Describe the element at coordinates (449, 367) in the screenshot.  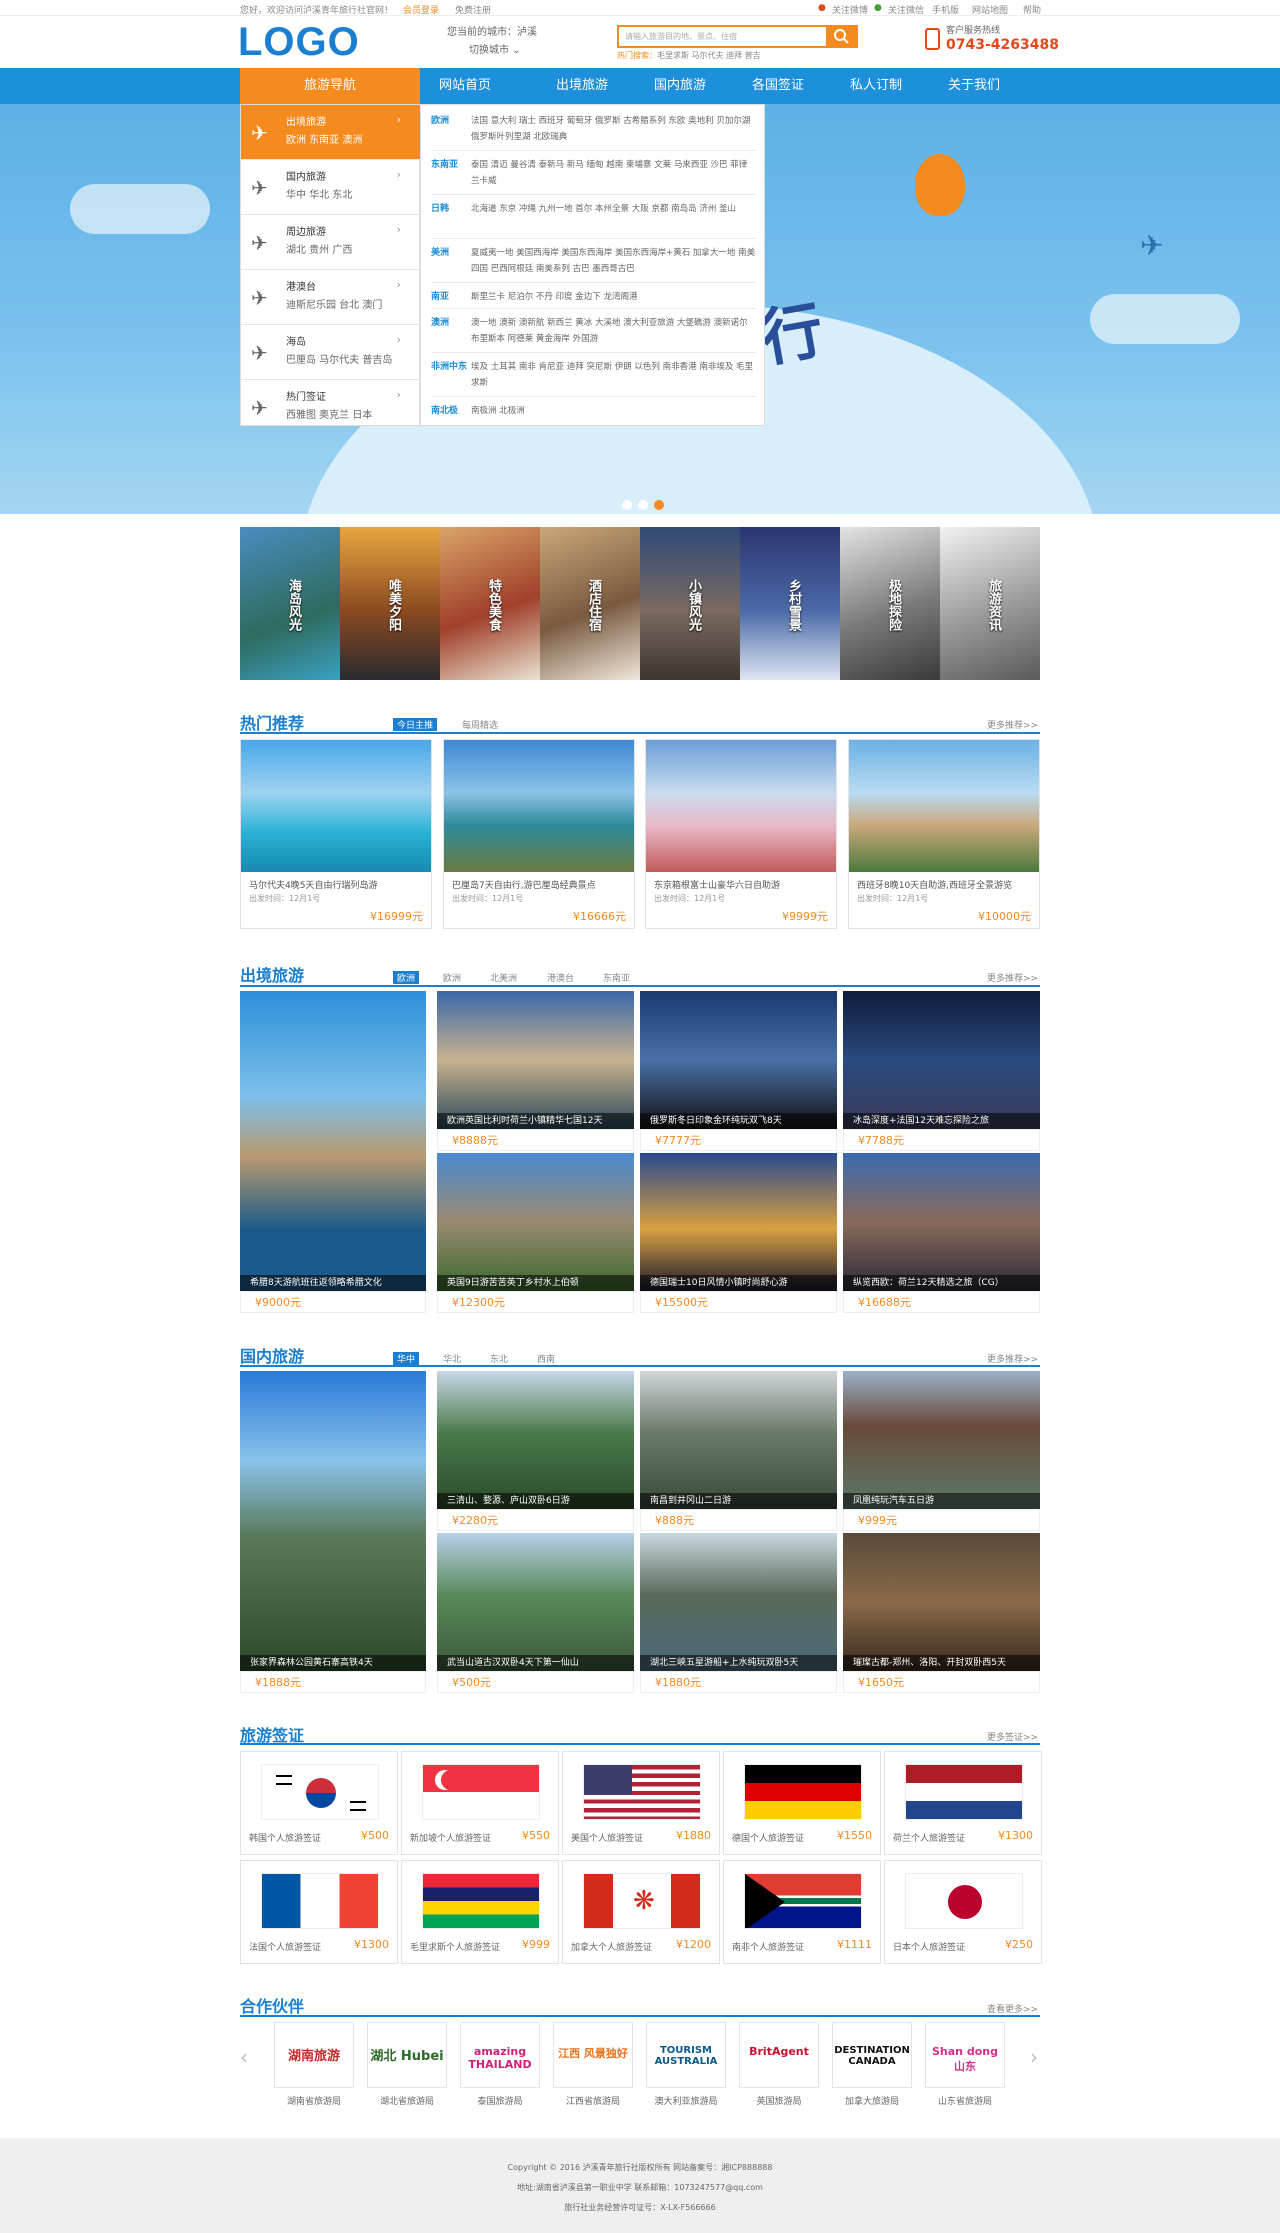
I see `mega-region: 非洲中东` at that location.